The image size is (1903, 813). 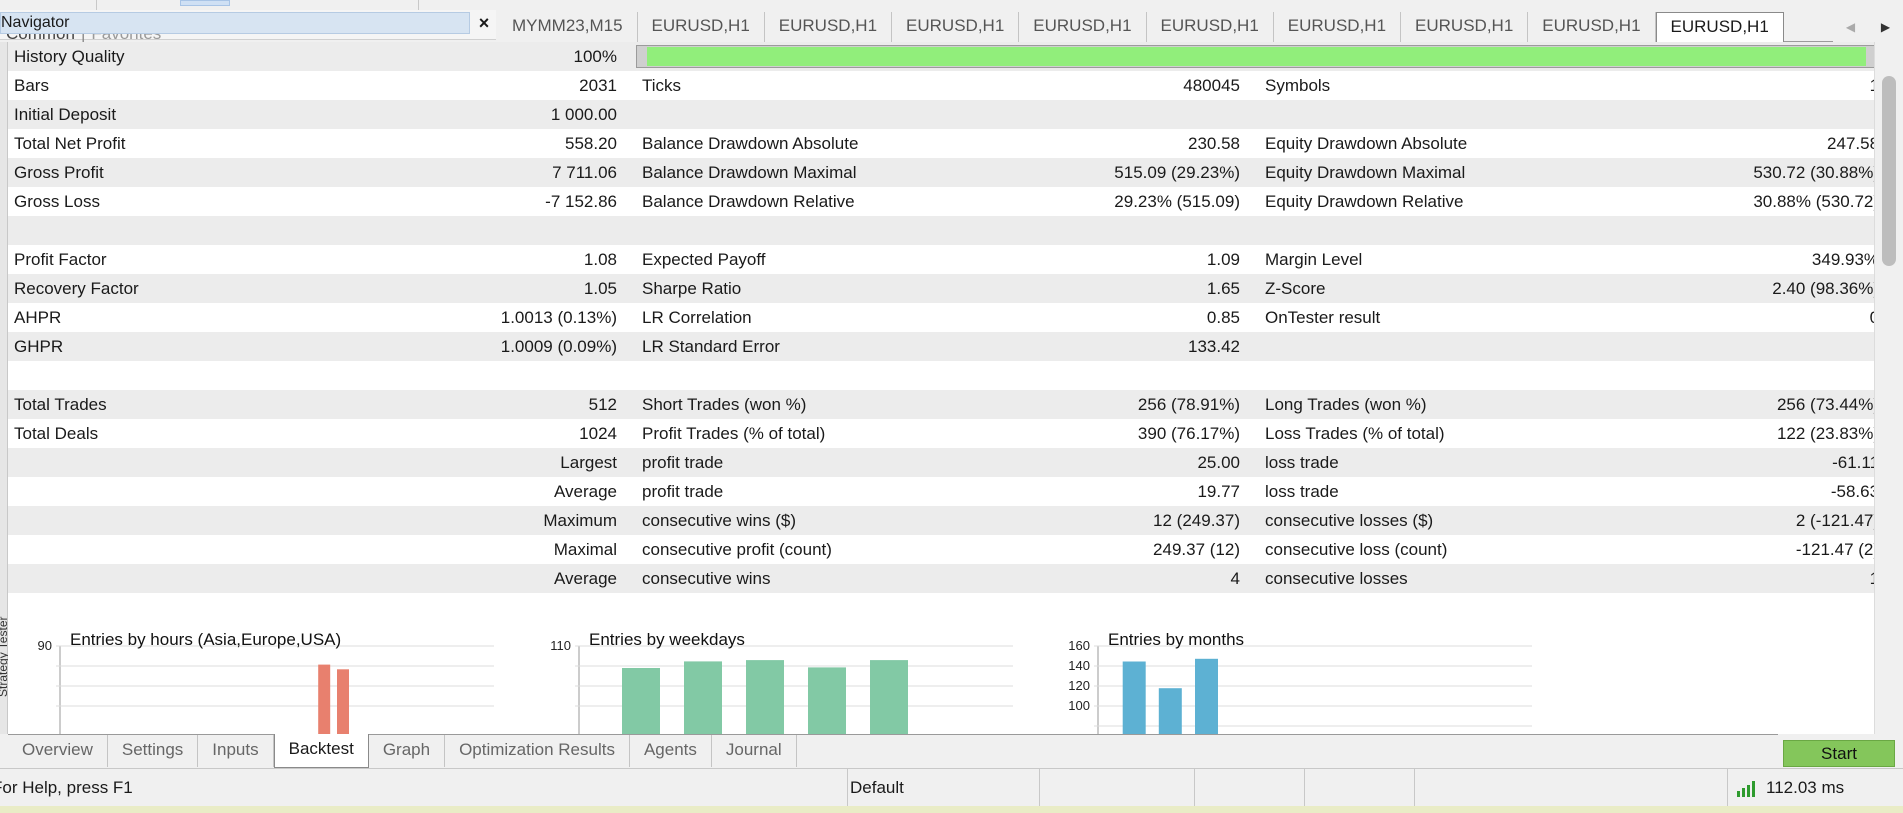 What do you see at coordinates (153, 751) in the screenshot?
I see `tab-settings: Settings` at bounding box center [153, 751].